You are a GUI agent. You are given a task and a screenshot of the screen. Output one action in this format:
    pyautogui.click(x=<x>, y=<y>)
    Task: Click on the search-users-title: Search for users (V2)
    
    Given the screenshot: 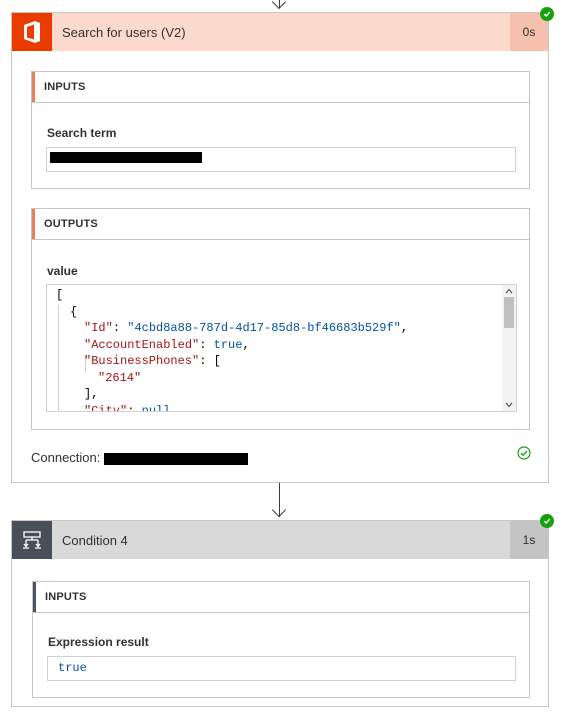 What is the action you would take?
    pyautogui.click(x=124, y=32)
    